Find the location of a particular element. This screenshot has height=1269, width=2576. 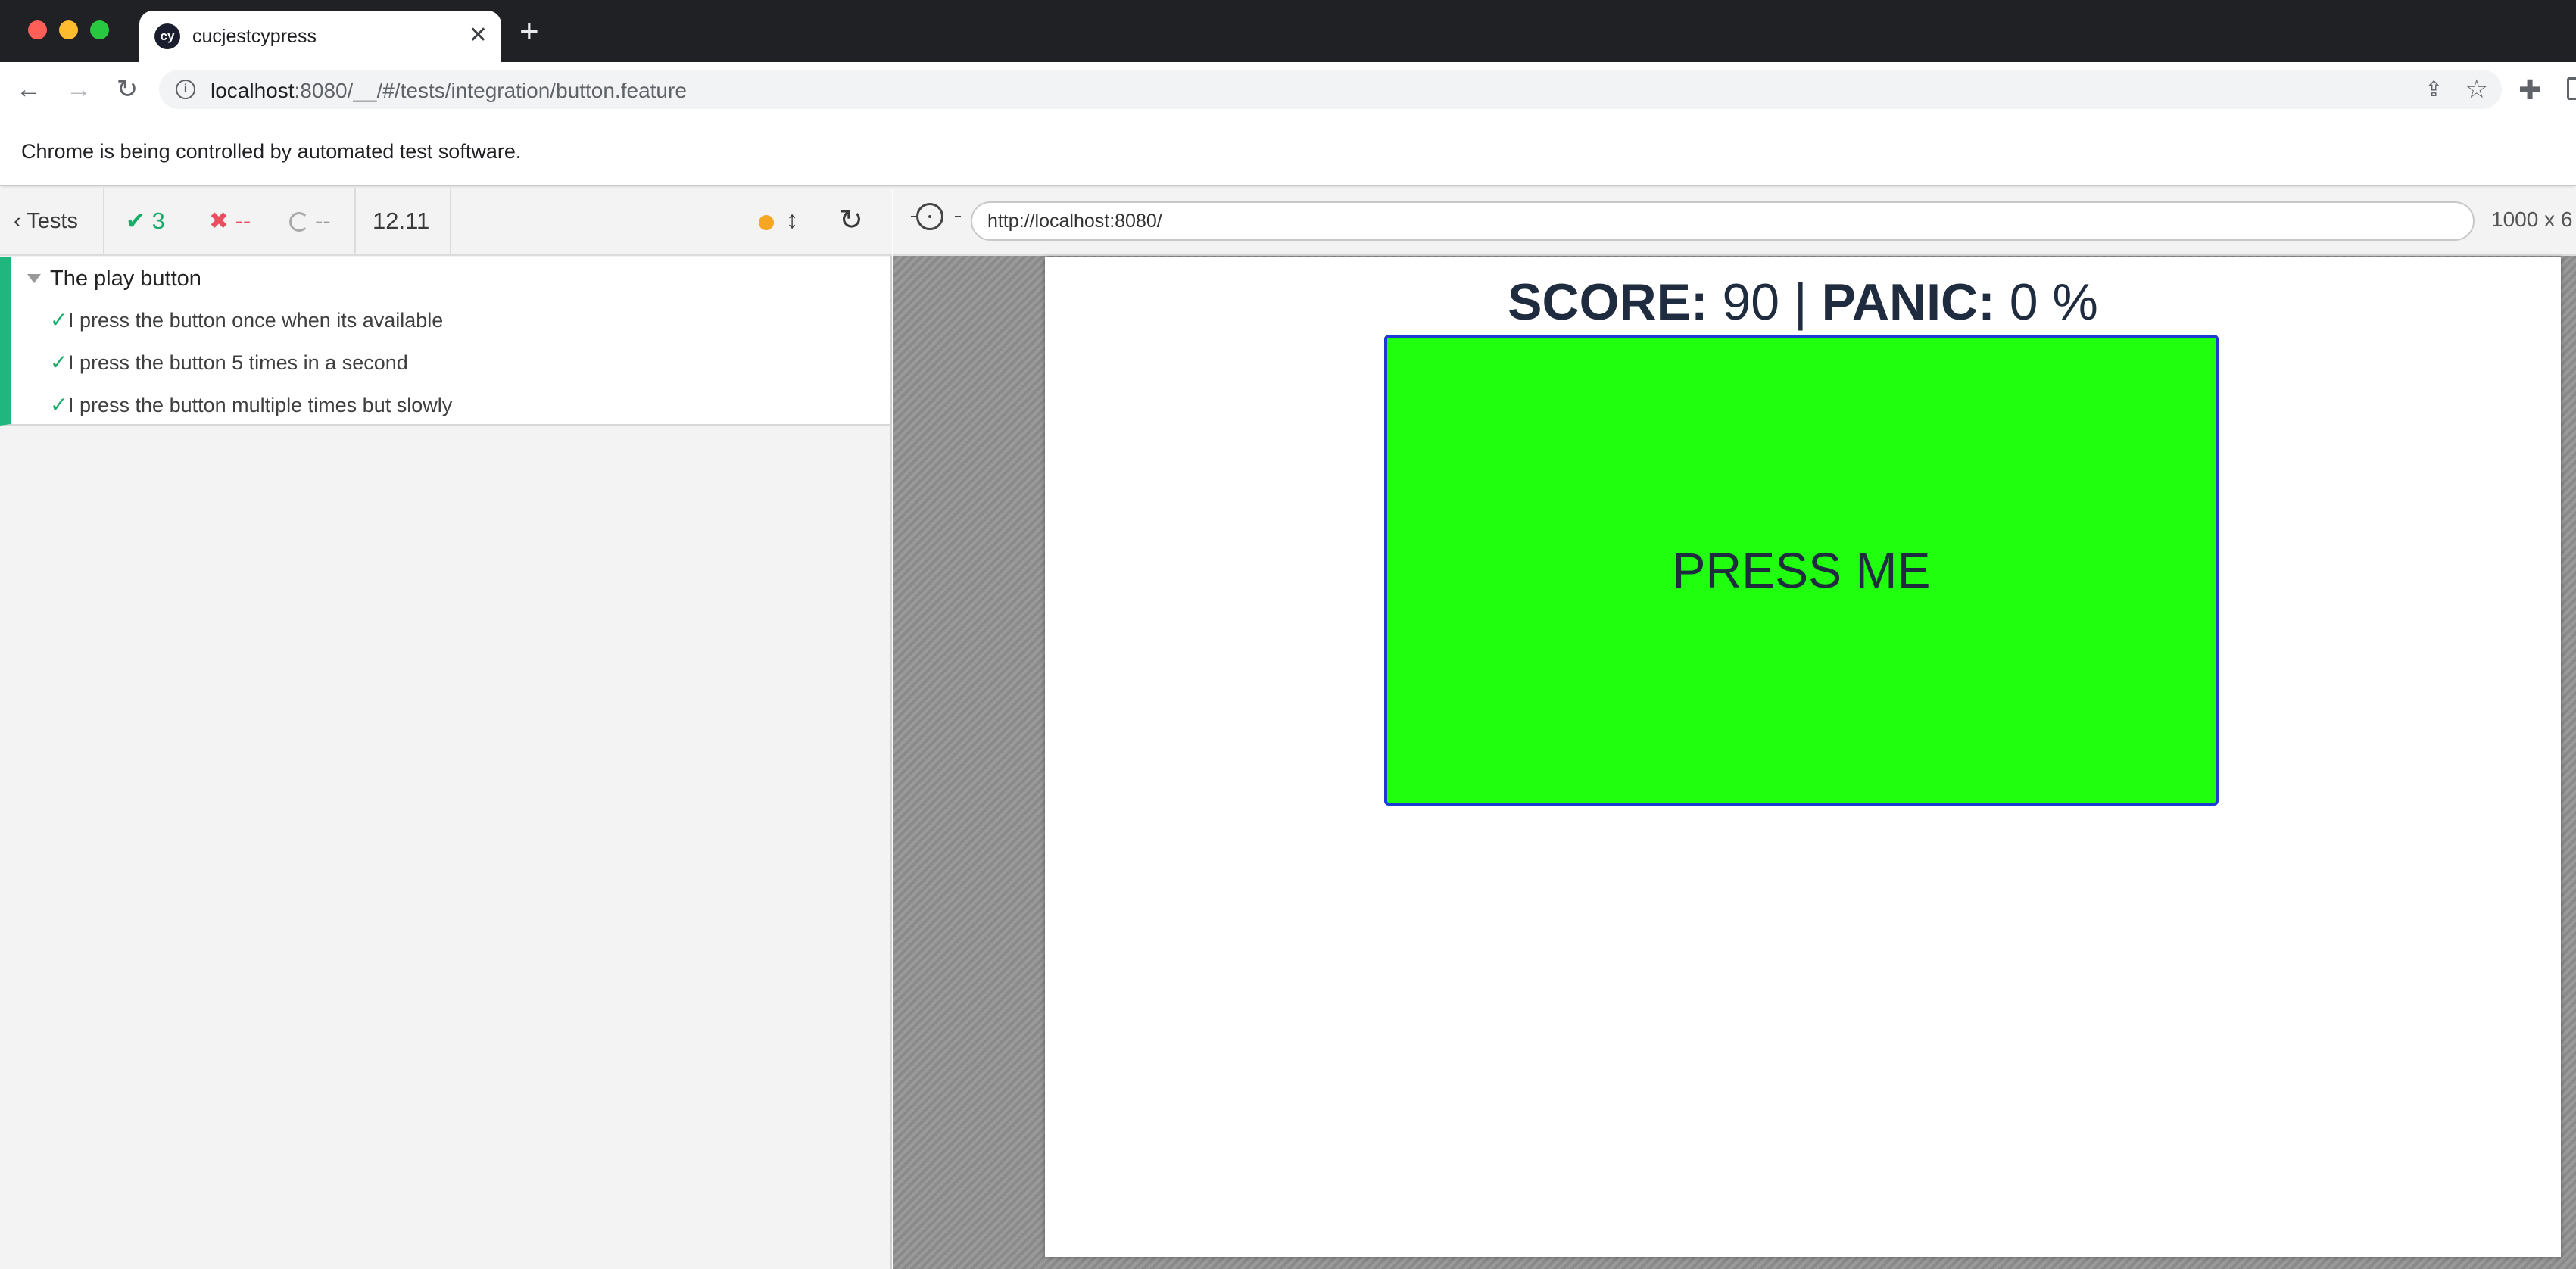

extensions-puzzle-icon: ✚ is located at coordinates (2529, 90).